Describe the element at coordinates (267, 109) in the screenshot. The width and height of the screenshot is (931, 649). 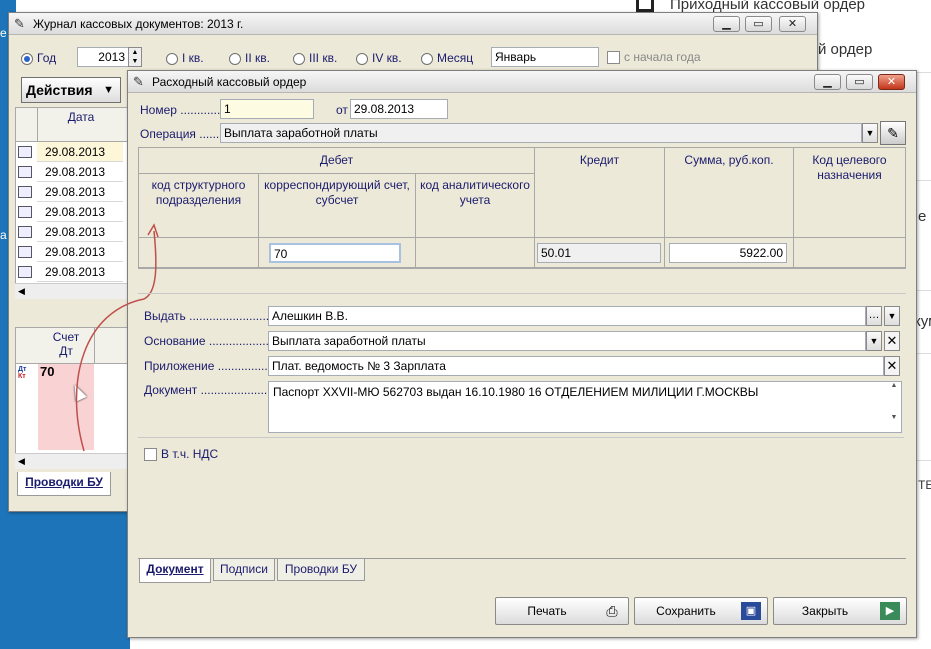
I see `number-input: 1` at that location.